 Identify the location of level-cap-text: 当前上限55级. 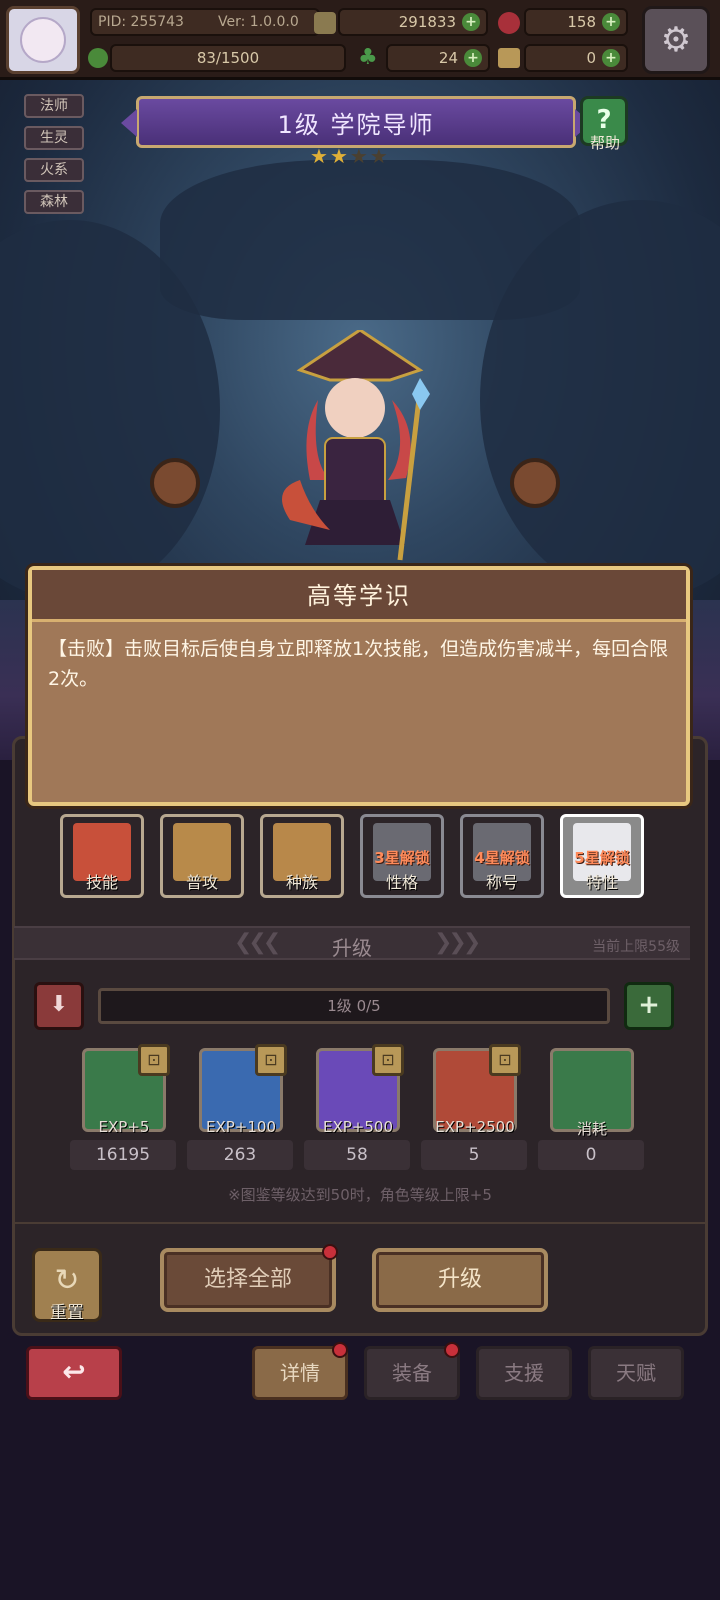
(636, 947).